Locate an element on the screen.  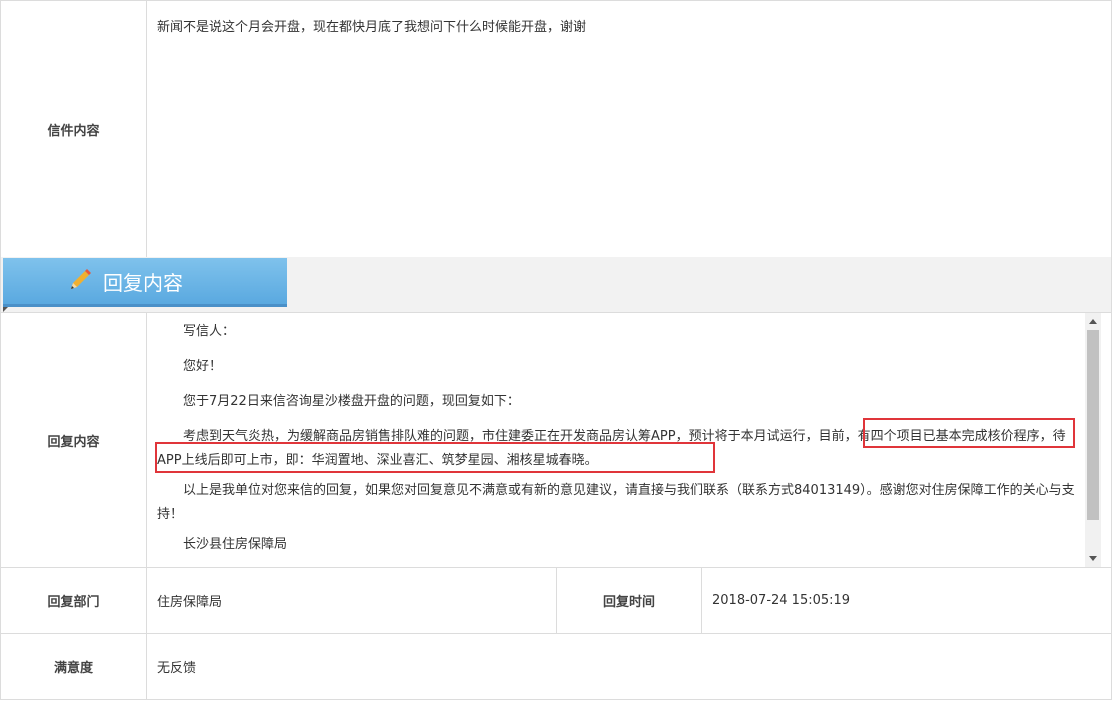
reply-tab: 回复内容 is located at coordinates (145, 281).